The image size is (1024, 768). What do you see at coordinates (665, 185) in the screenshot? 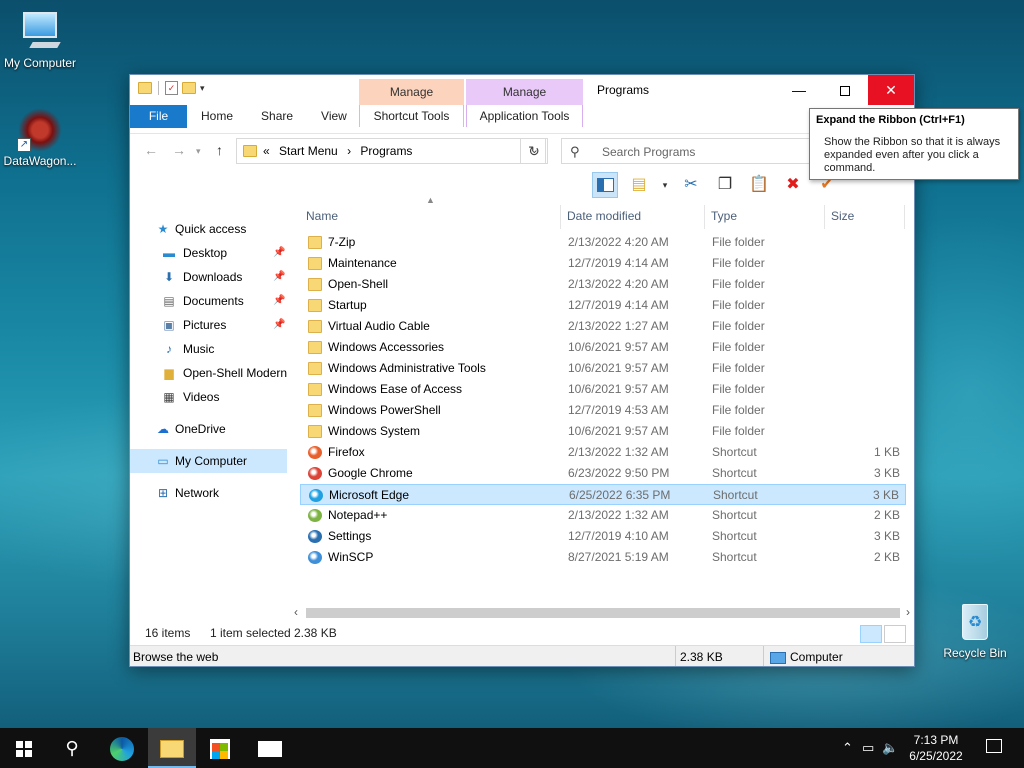
I see `dropdown-icon: ▾` at bounding box center [665, 185].